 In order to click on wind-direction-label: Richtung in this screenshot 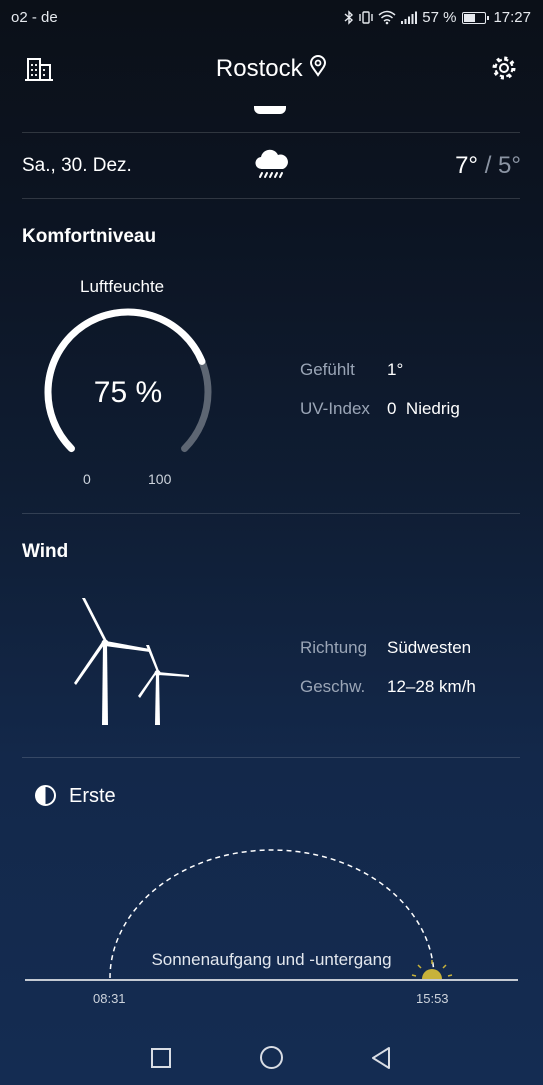, I will do `click(334, 647)`.